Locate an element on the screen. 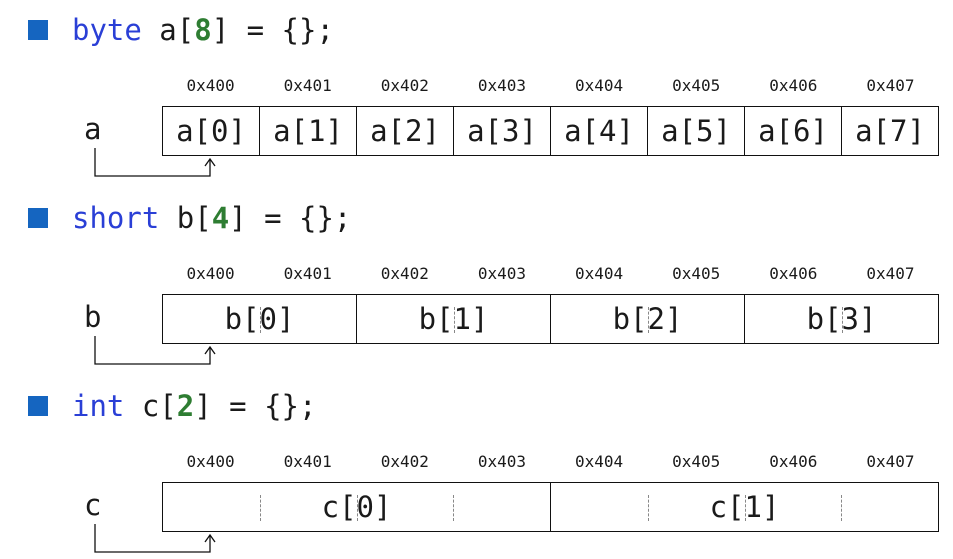 This screenshot has height=559, width=953. memory-cell: b[0] is located at coordinates (260, 319).